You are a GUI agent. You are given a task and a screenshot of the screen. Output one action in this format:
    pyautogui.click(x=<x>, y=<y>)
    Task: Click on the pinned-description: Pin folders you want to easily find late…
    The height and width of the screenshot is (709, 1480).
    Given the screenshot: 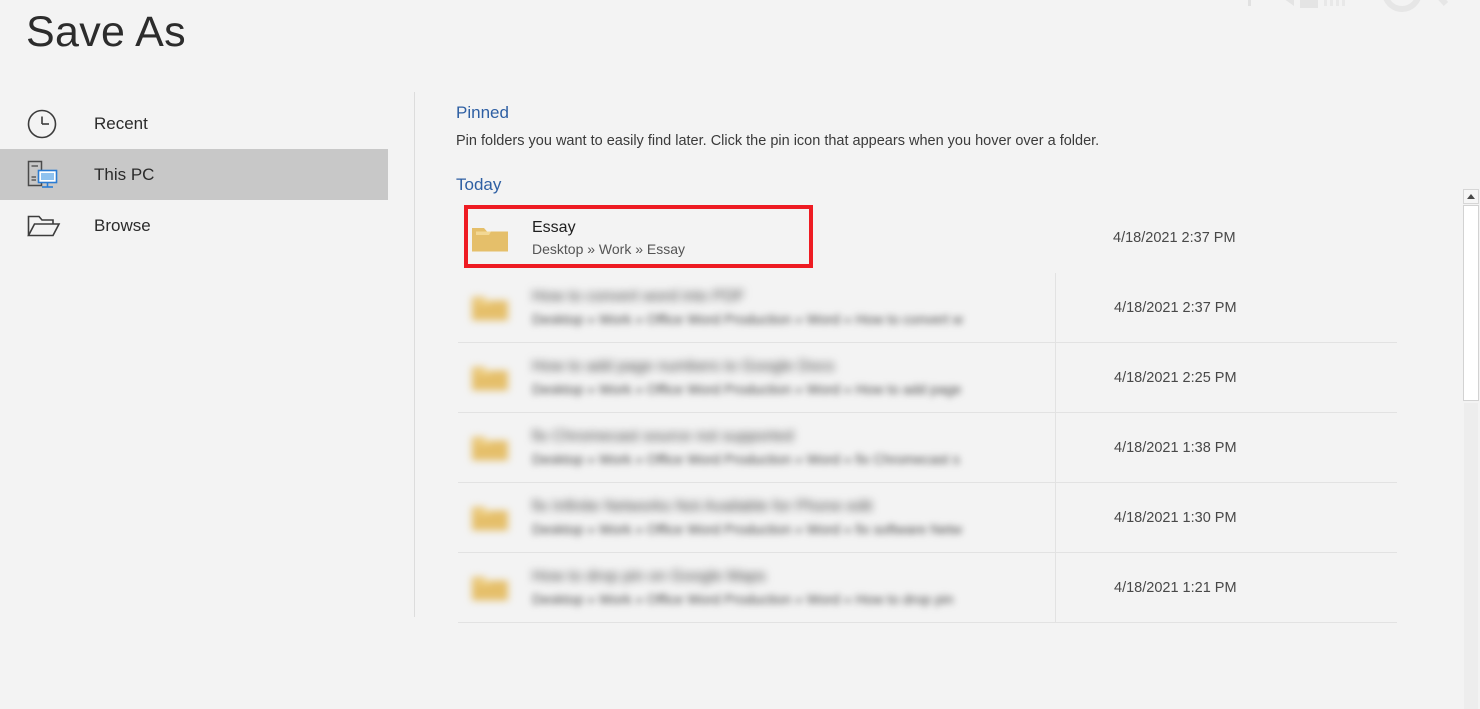 What is the action you would take?
    pyautogui.click(x=778, y=141)
    